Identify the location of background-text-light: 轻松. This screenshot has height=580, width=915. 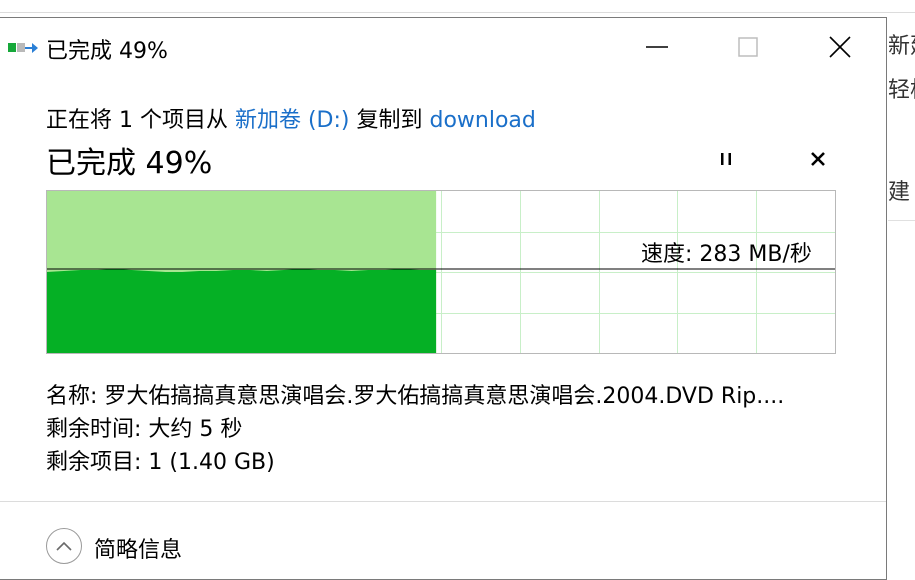
(901, 90).